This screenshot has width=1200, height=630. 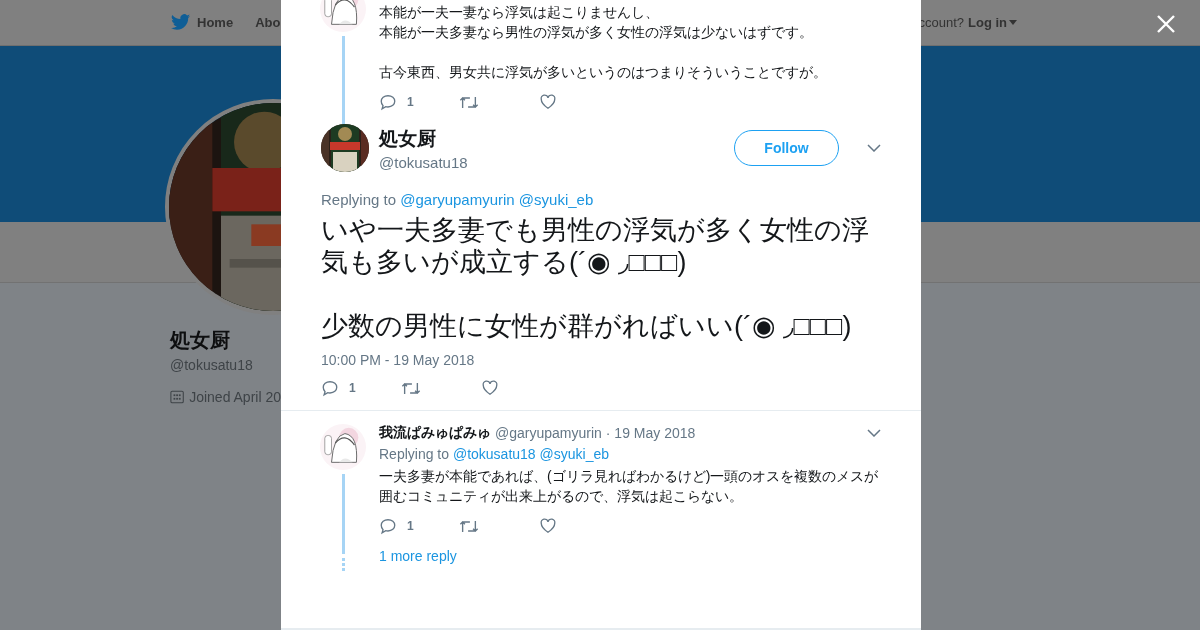 What do you see at coordinates (629, 476) in the screenshot?
I see `tweet-text-line: 一夫多妻が本能であれば、(ゴリラ見ればわかるけど)一頭のオスを複数のメスが` at bounding box center [629, 476].